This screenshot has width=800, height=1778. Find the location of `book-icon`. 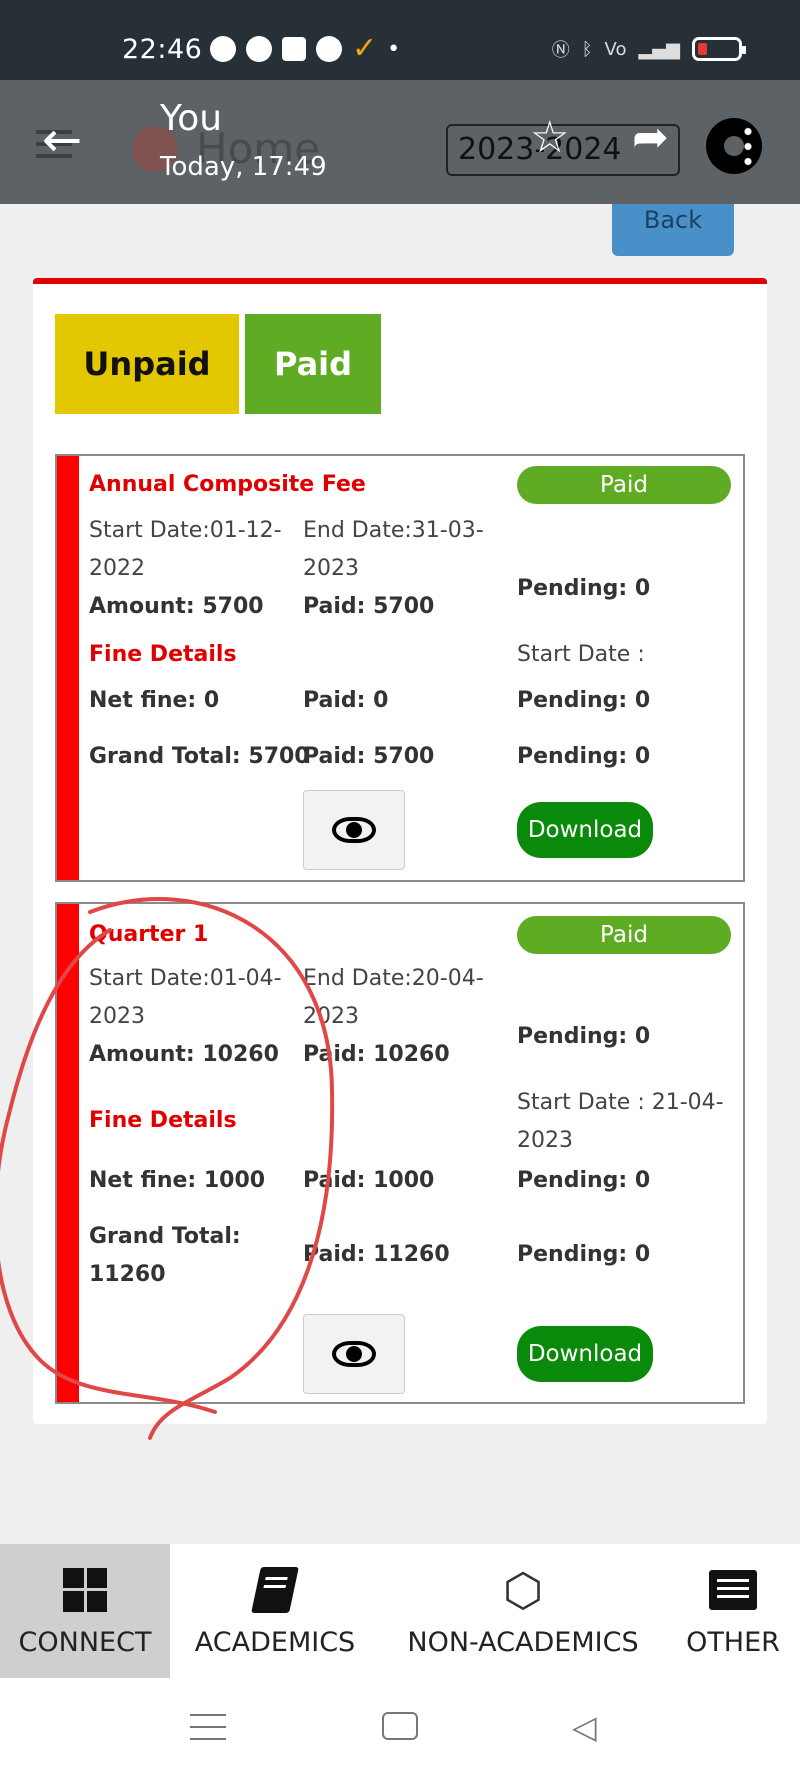

book-icon is located at coordinates (275, 1590).